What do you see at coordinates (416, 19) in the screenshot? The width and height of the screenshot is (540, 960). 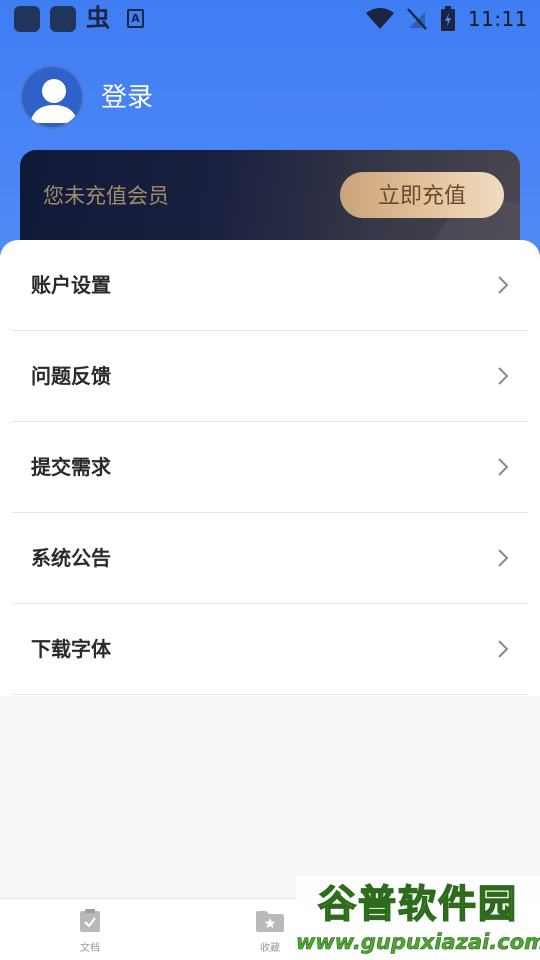 I see `no-signal-icon` at bounding box center [416, 19].